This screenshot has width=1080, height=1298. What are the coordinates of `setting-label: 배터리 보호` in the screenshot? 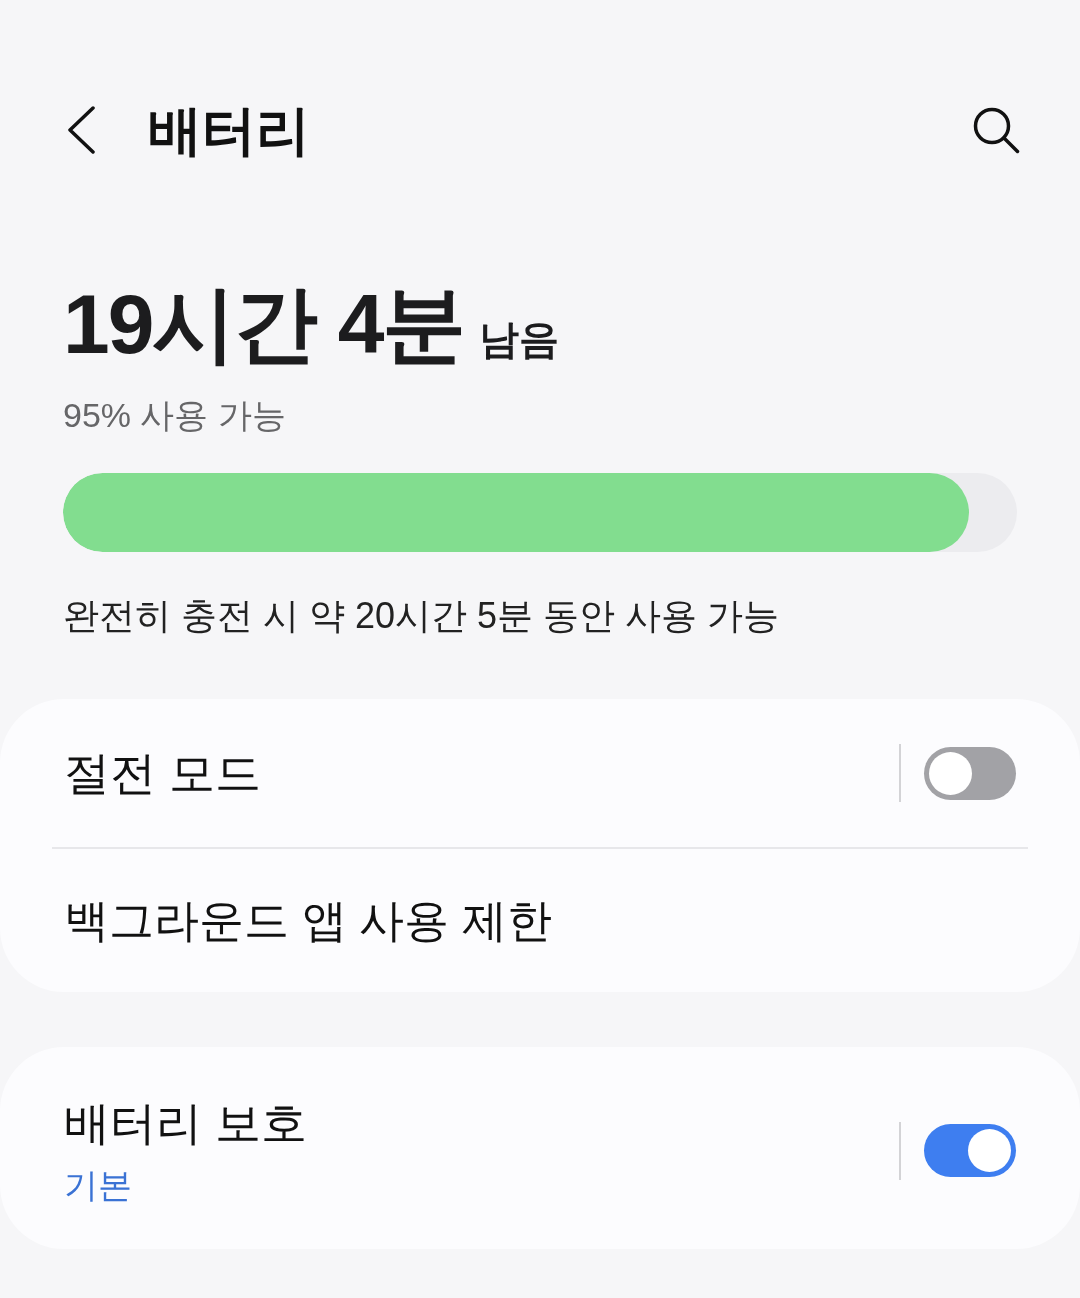 It's located at (186, 1123).